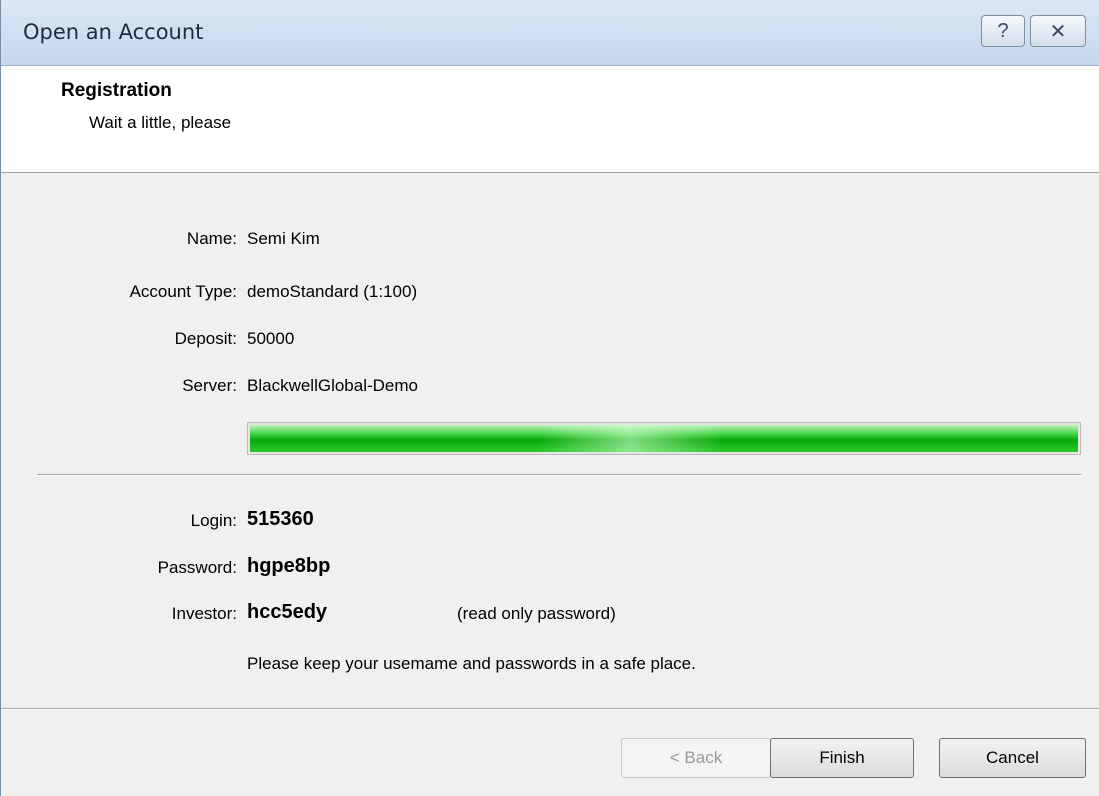 The height and width of the screenshot is (796, 1099). What do you see at coordinates (1012, 758) in the screenshot?
I see `cancel-button: Cancel` at bounding box center [1012, 758].